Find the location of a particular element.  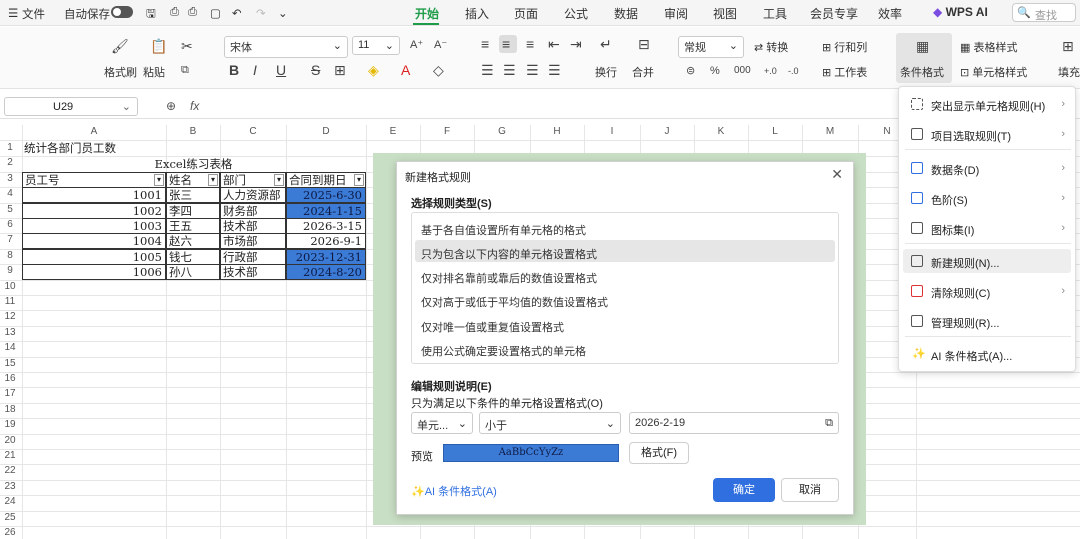

wps-ai-tab: ◆ WPS AI is located at coordinates (960, 12).